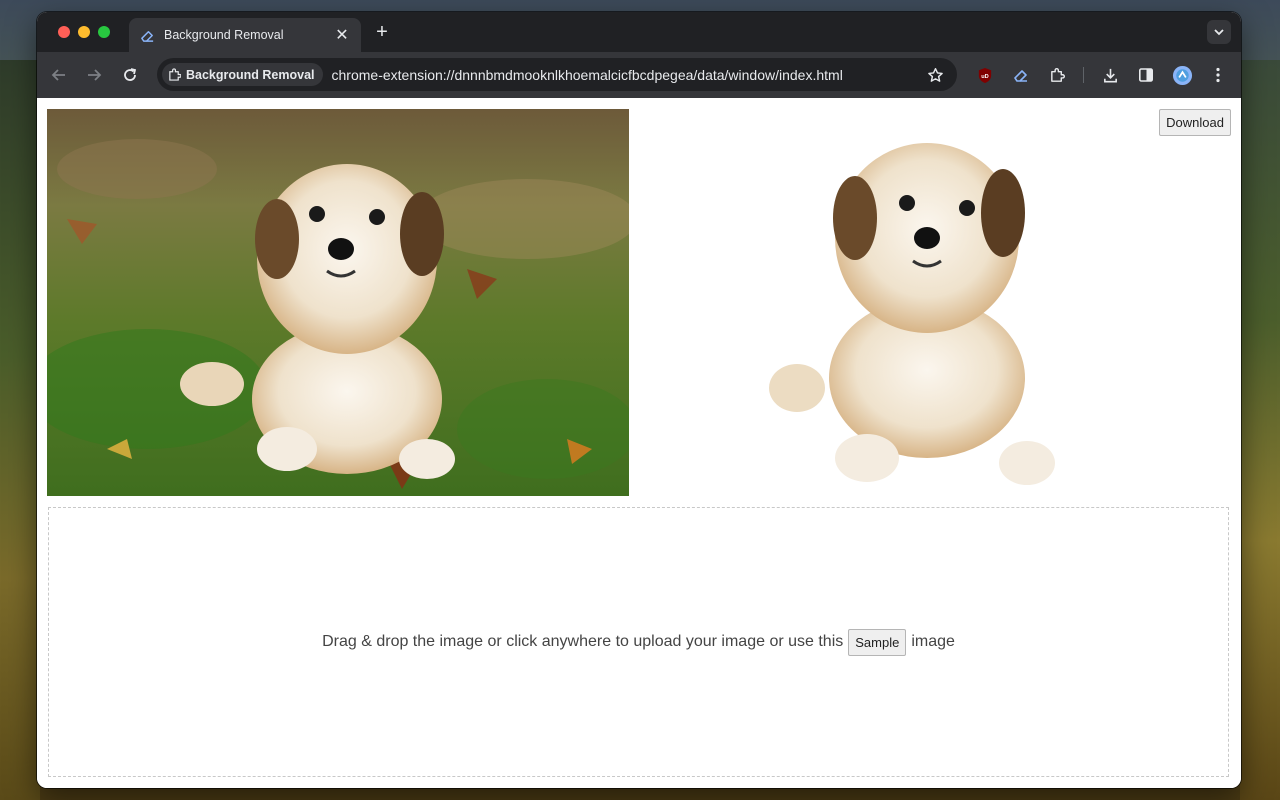 The height and width of the screenshot is (800, 1280). I want to click on extension-origin-chip: Background Removal, so click(242, 74).